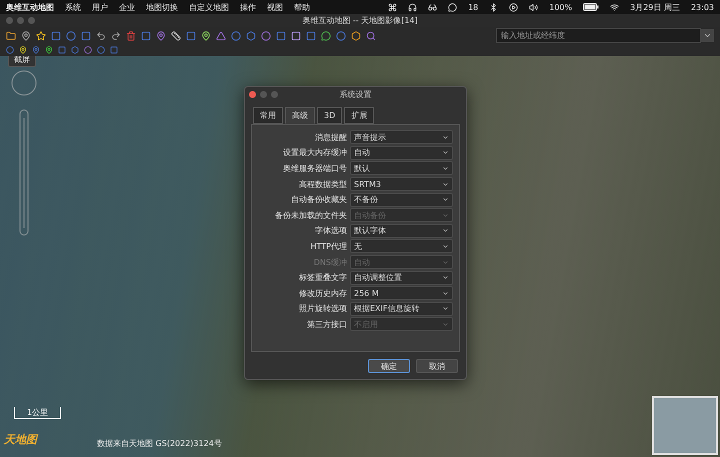 The width and height of the screenshot is (720, 457). What do you see at coordinates (389, 366) in the screenshot?
I see `ok-button: 确定` at bounding box center [389, 366].